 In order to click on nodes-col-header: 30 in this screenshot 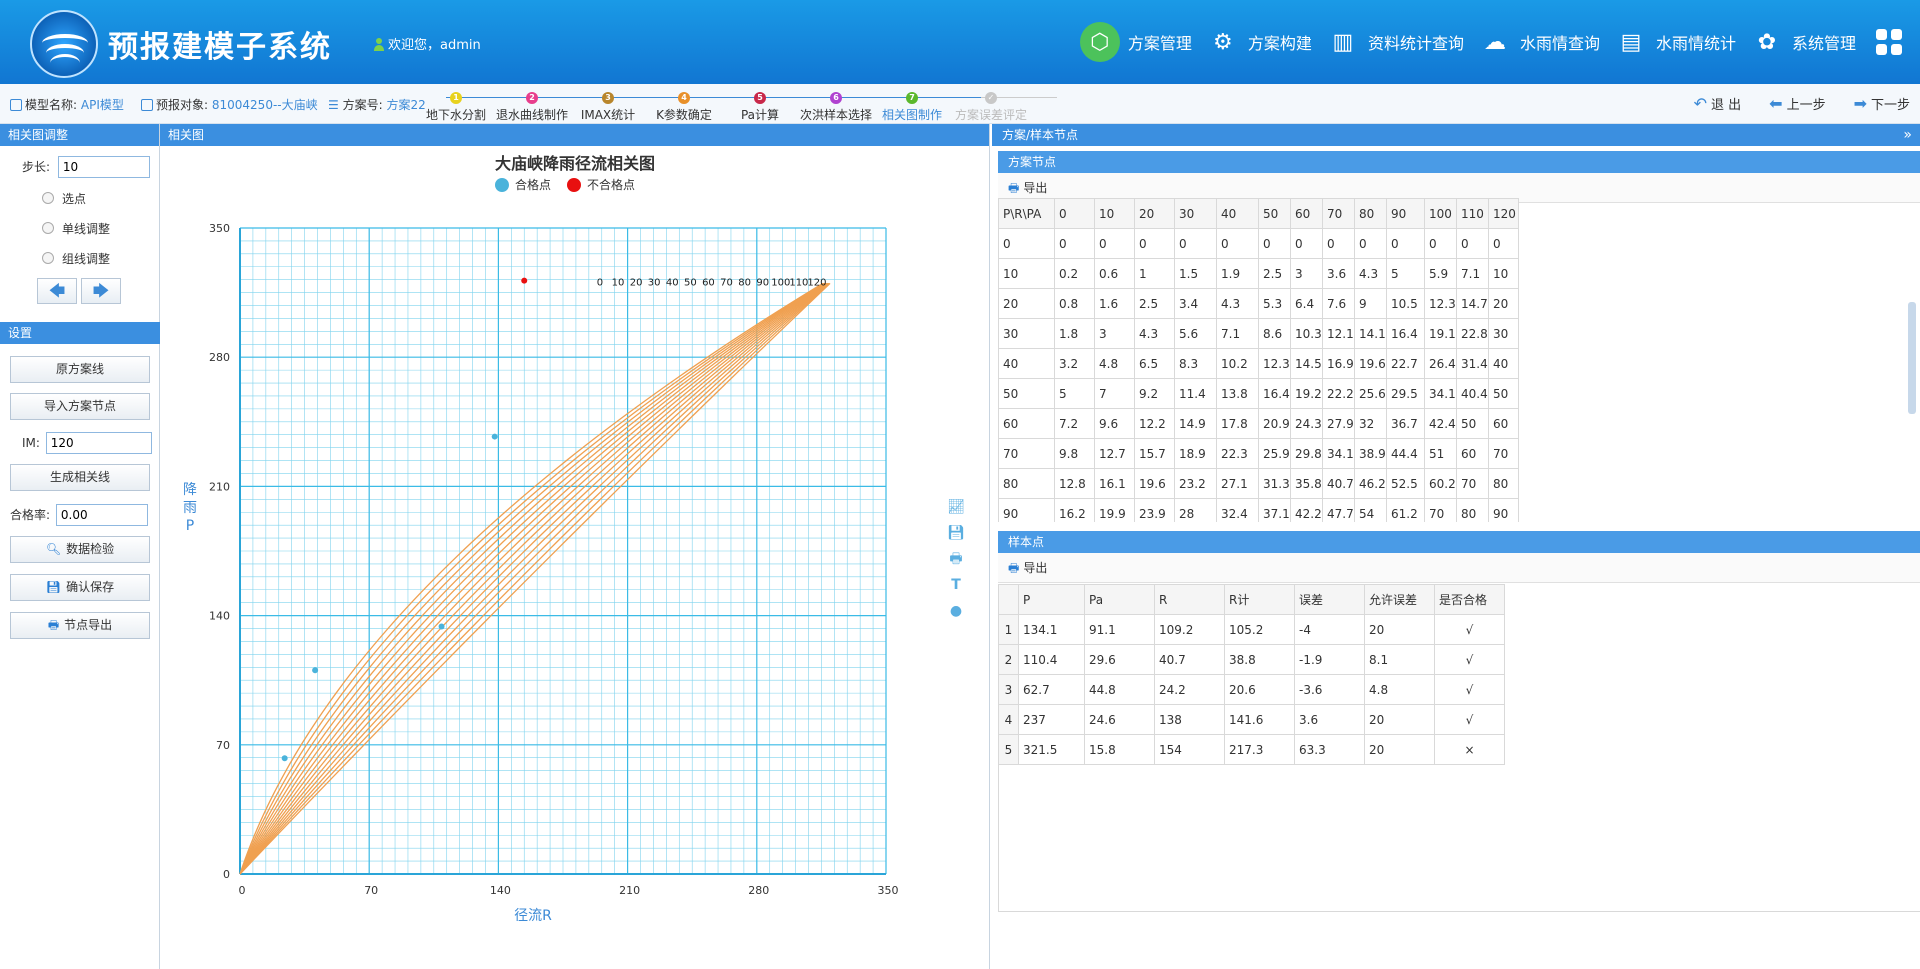, I will do `click(1195, 213)`.